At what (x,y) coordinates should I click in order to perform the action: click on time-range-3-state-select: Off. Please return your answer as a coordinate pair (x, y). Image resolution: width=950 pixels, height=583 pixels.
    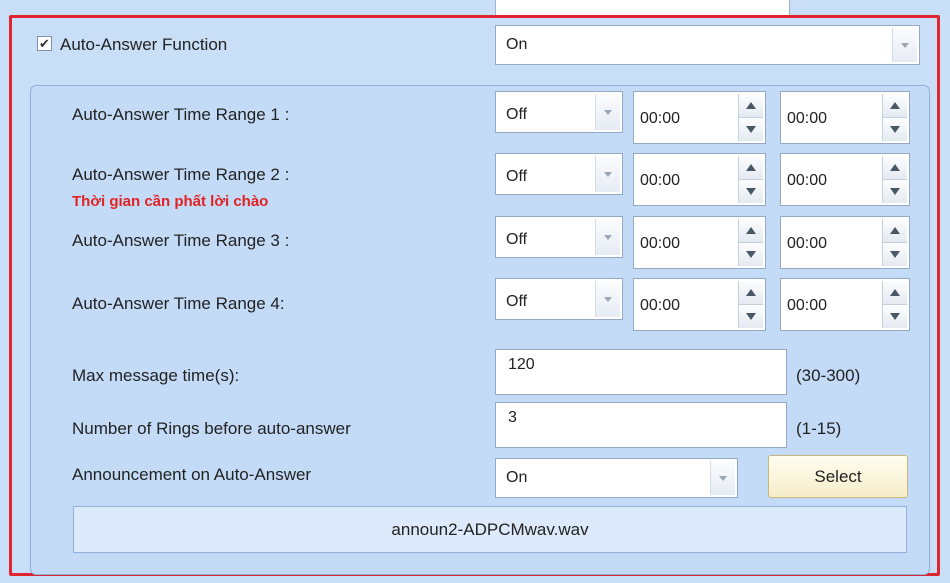
    Looking at the image, I should click on (559, 237).